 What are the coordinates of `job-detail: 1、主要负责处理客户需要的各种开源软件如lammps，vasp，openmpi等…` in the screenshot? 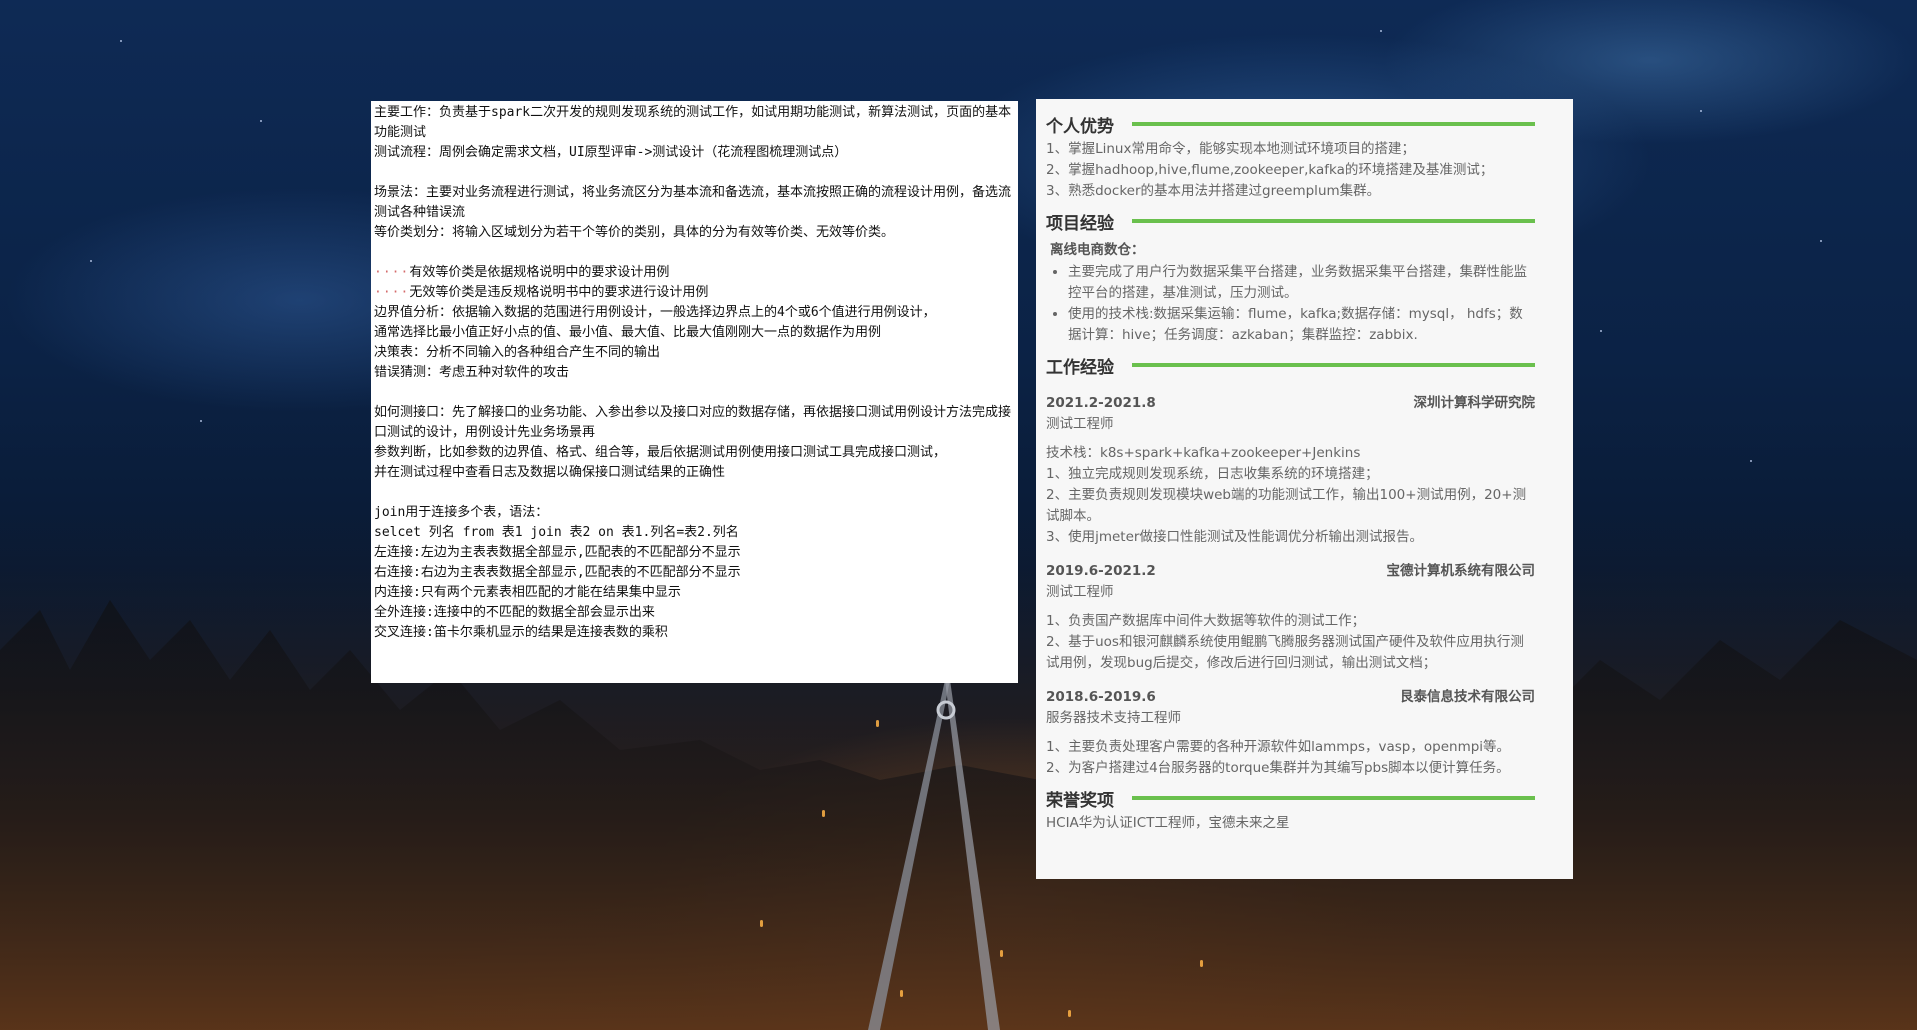 It's located at (1278, 747).